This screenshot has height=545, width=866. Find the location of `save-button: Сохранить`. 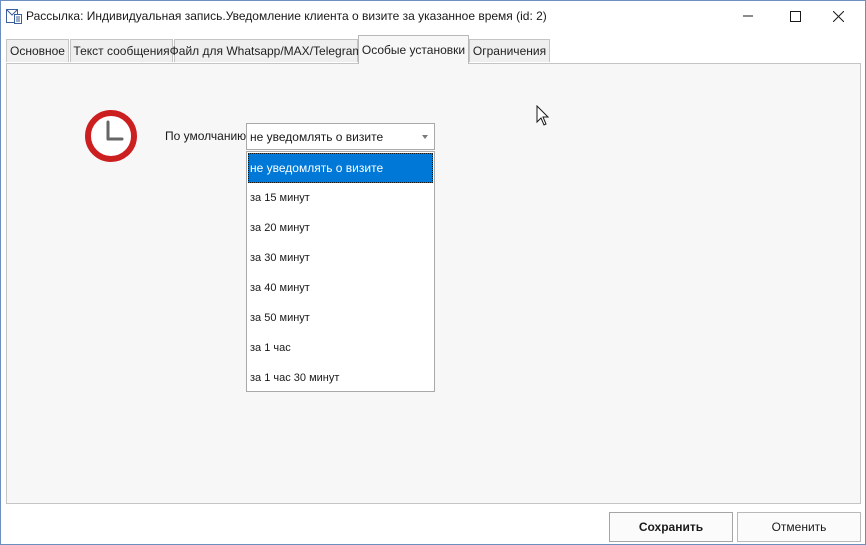

save-button: Сохранить is located at coordinates (671, 527).